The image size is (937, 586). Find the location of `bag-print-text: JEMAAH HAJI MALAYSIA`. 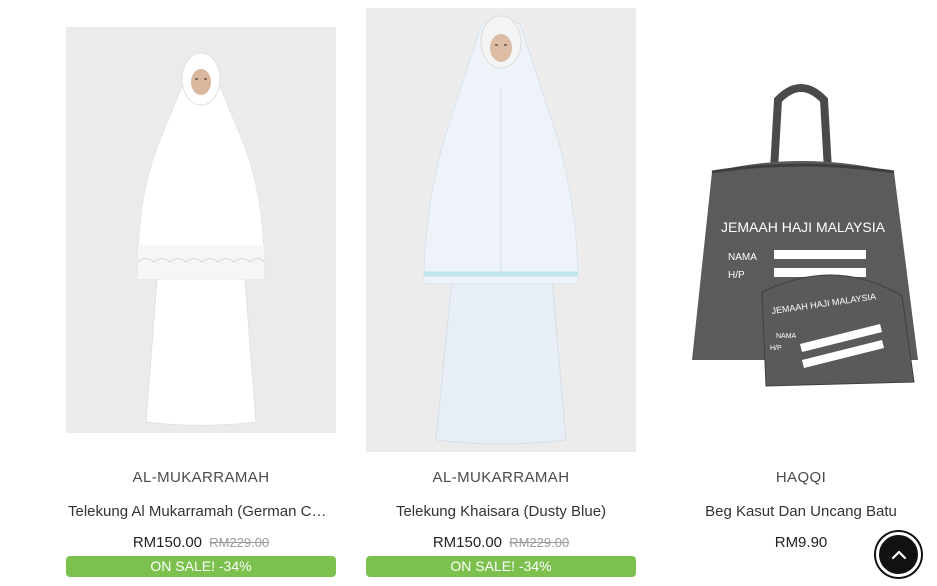

bag-print-text: JEMAAH HAJI MALAYSIA is located at coordinates (803, 227).